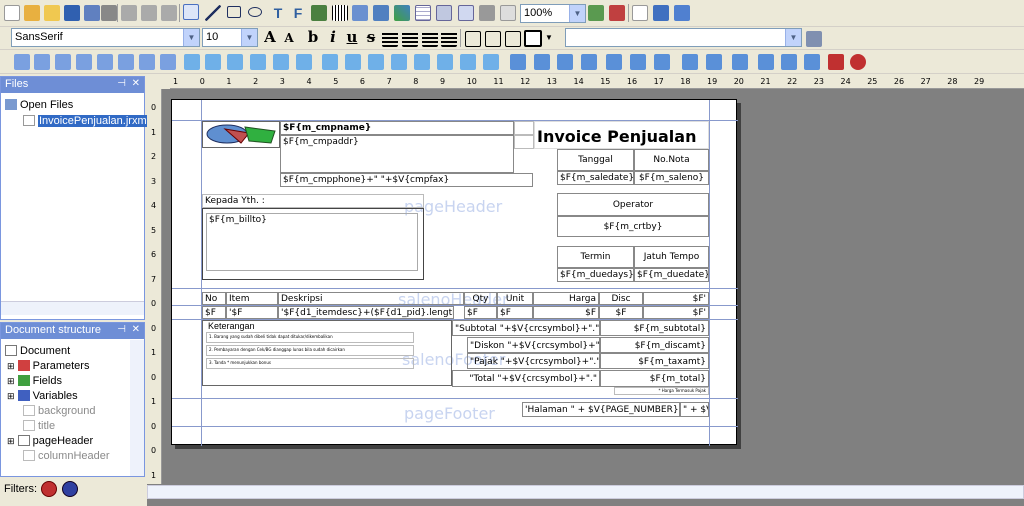 Image resolution: width=1024 pixels, height=506 pixels. What do you see at coordinates (92, 13) in the screenshot?
I see `save-all-icon` at bounding box center [92, 13].